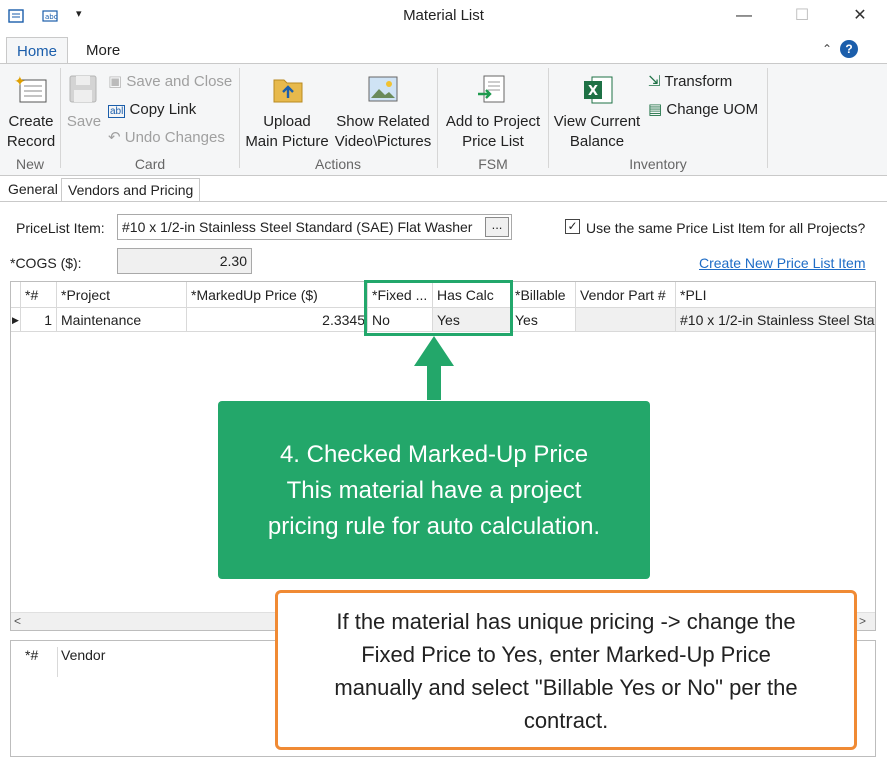  Describe the element at coordinates (434, 370) in the screenshot. I see `arrow-up-icon` at that location.